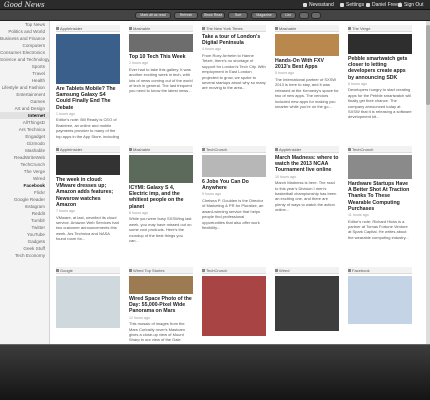 This screenshot has width=430, height=400. What do you see at coordinates (153, 15) in the screenshot?
I see `mark-read-button: Mark all as read` at bounding box center [153, 15].